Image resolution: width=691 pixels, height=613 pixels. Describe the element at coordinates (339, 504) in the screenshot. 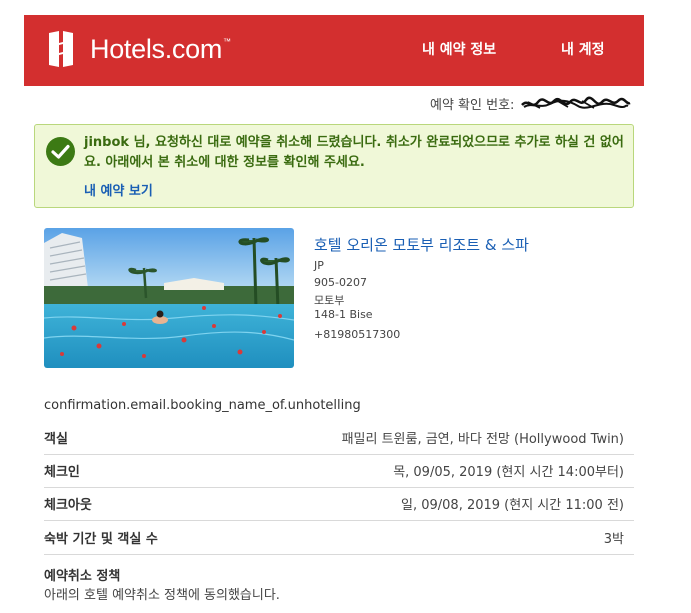

I see `detail-row-checkout: 체크아웃 일, 09/08, 2019 (현지 시간 11:00 전)` at that location.